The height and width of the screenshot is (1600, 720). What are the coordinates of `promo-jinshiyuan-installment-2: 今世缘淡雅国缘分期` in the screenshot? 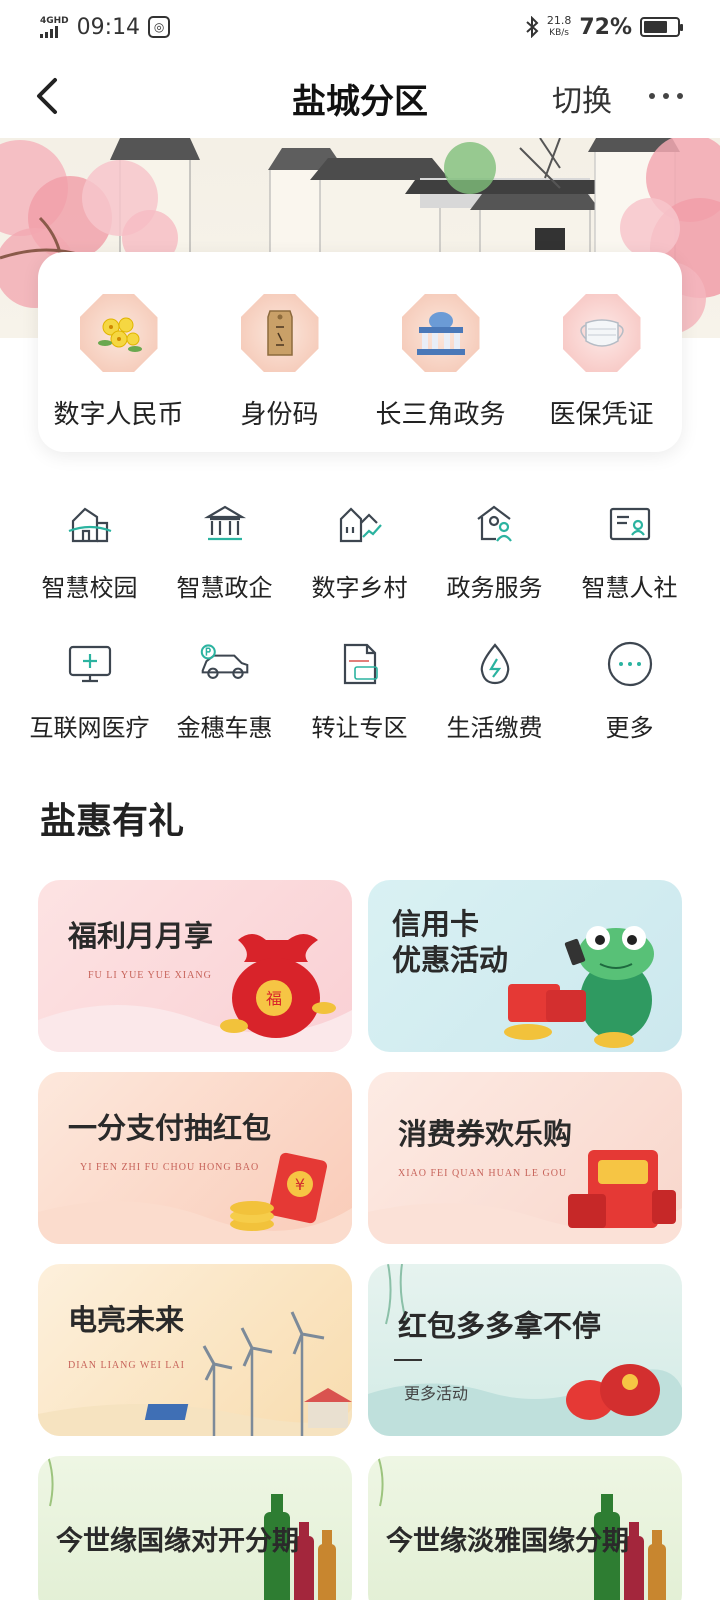 It's located at (525, 1528).